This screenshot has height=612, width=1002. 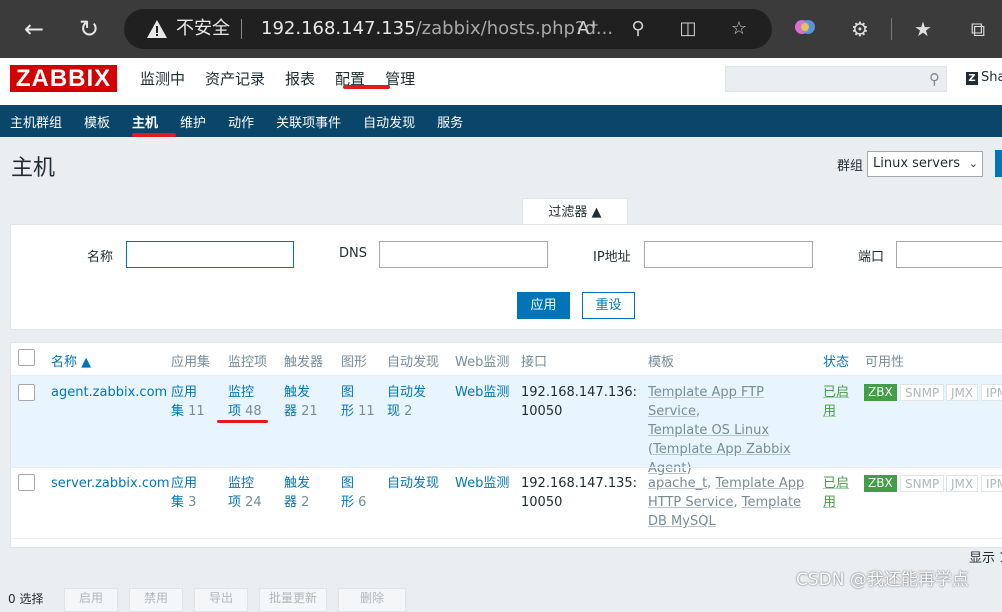 What do you see at coordinates (923, 29) in the screenshot?
I see `favorites-icon: ★` at bounding box center [923, 29].